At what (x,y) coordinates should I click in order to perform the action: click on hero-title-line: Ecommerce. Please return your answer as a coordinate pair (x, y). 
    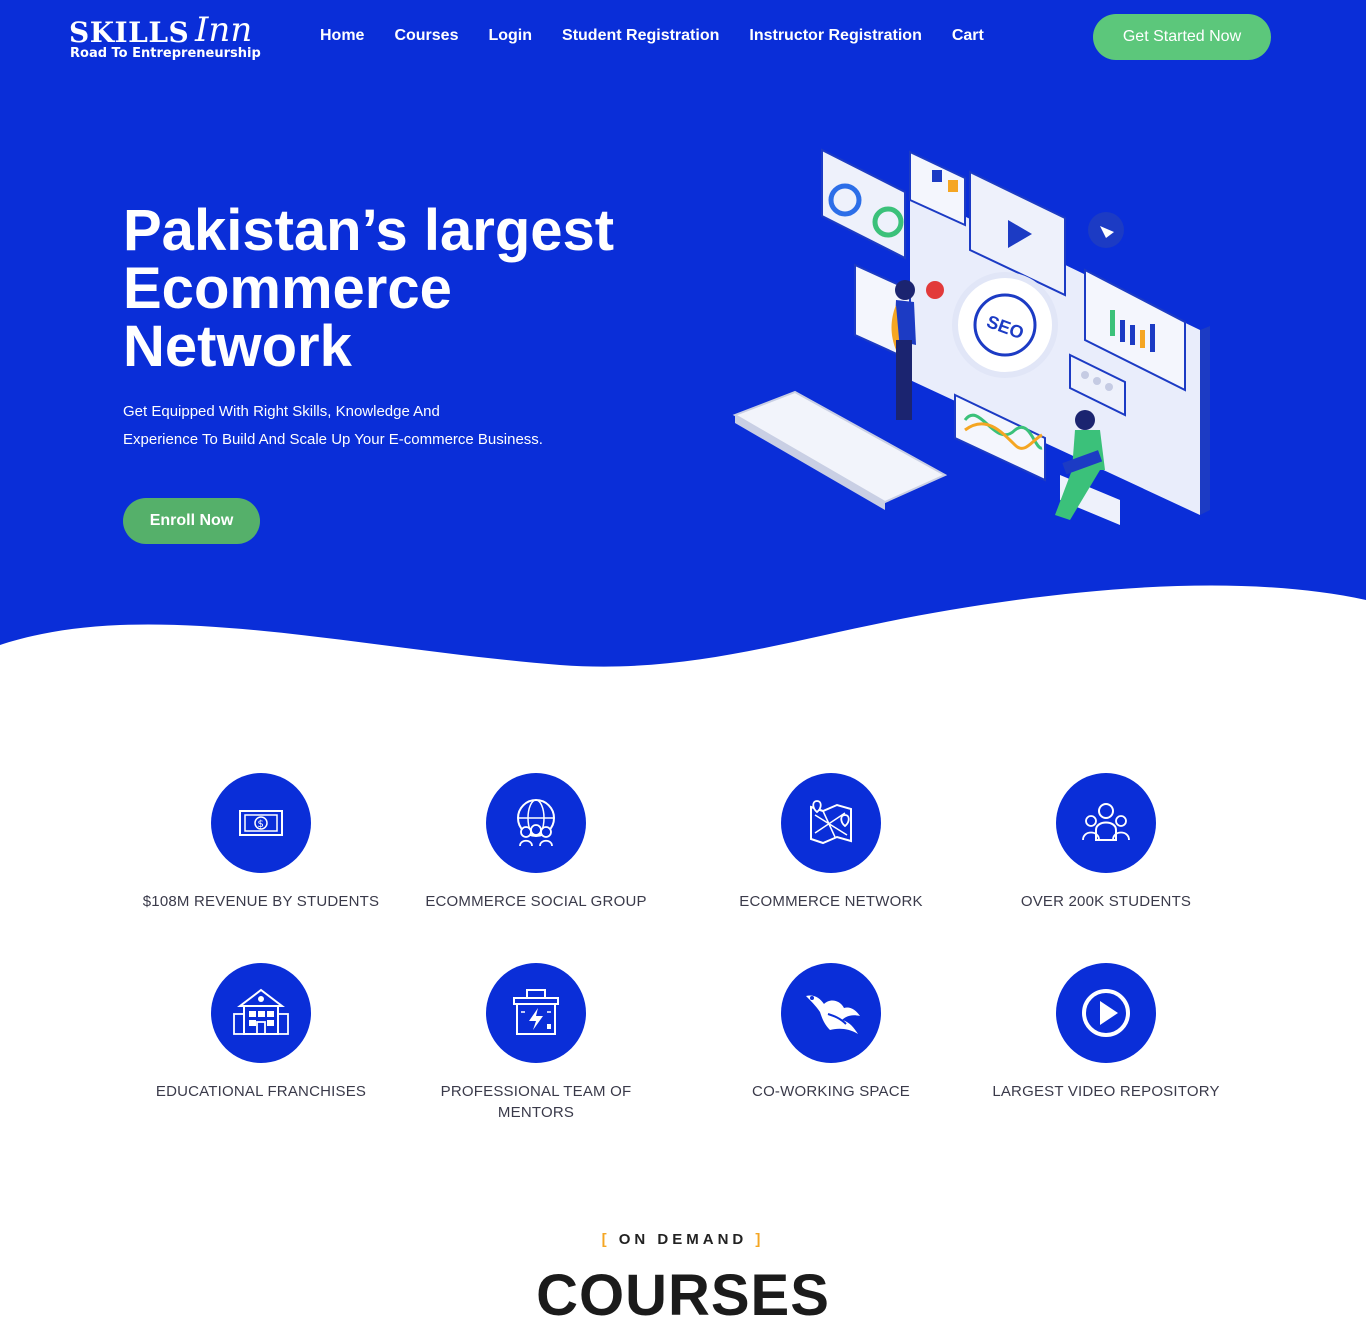
    Looking at the image, I should click on (287, 288).